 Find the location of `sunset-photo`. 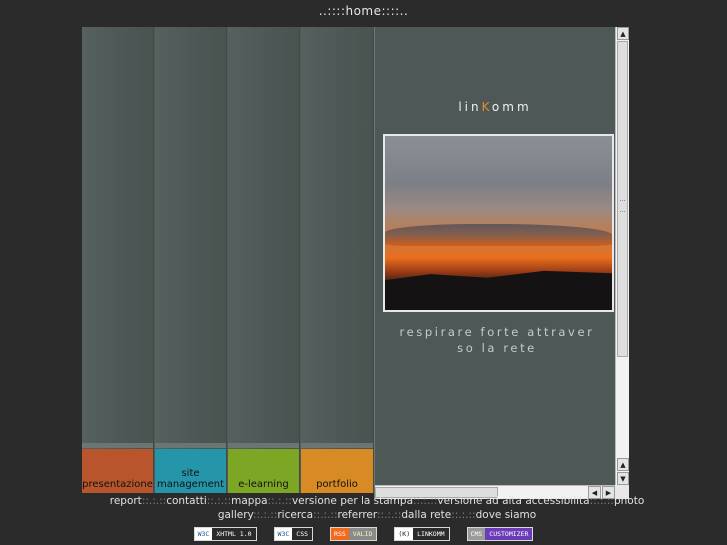

sunset-photo is located at coordinates (498, 223).